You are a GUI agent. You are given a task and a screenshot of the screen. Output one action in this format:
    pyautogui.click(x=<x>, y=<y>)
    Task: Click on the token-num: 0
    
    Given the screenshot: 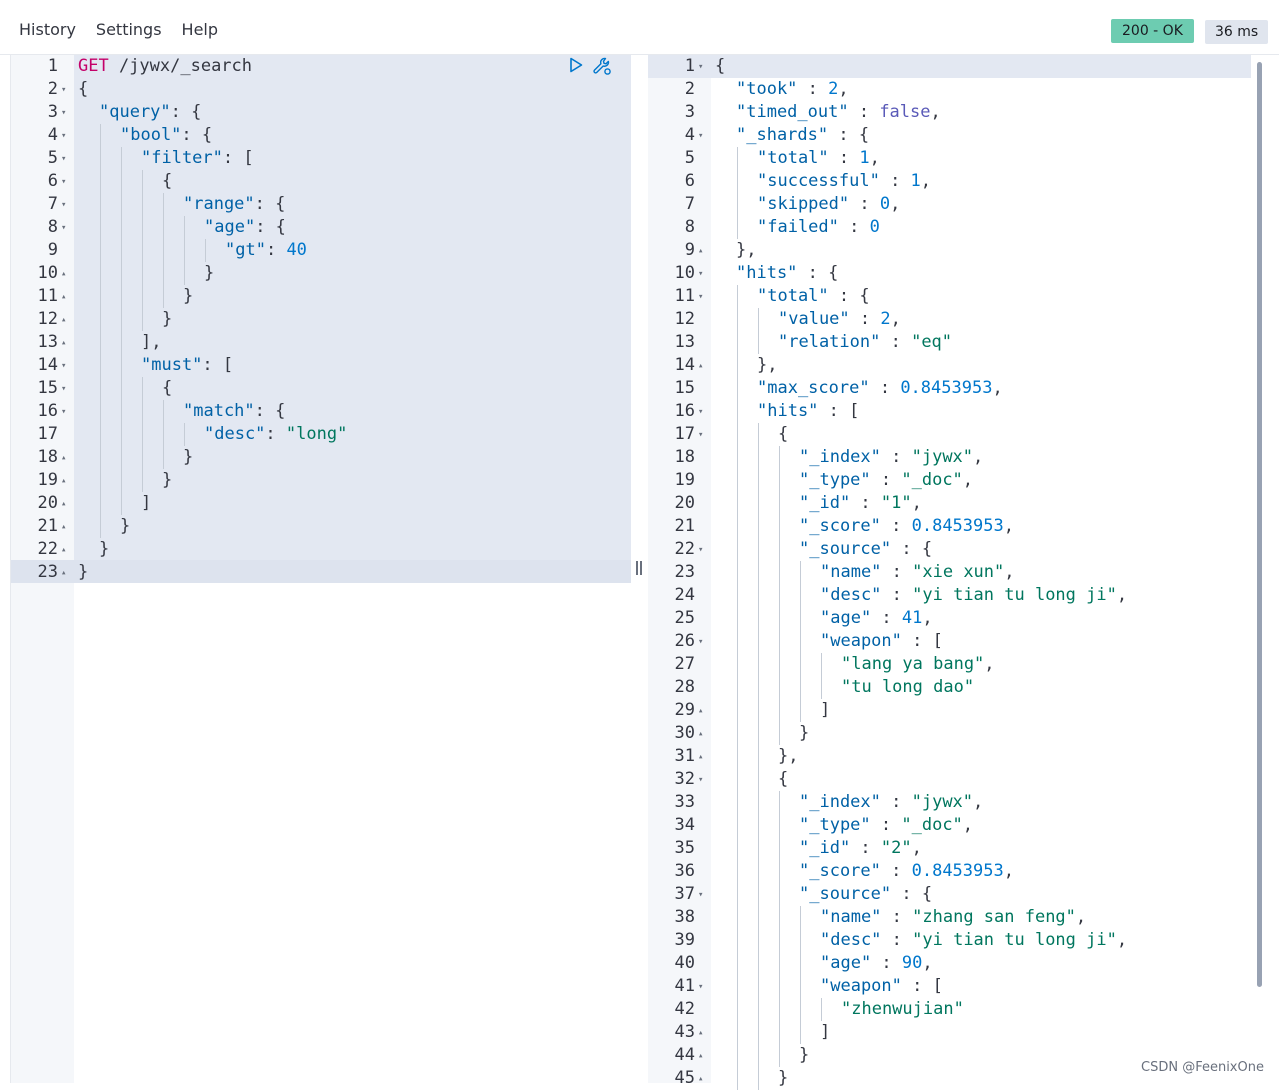 What is the action you would take?
    pyautogui.click(x=874, y=227)
    